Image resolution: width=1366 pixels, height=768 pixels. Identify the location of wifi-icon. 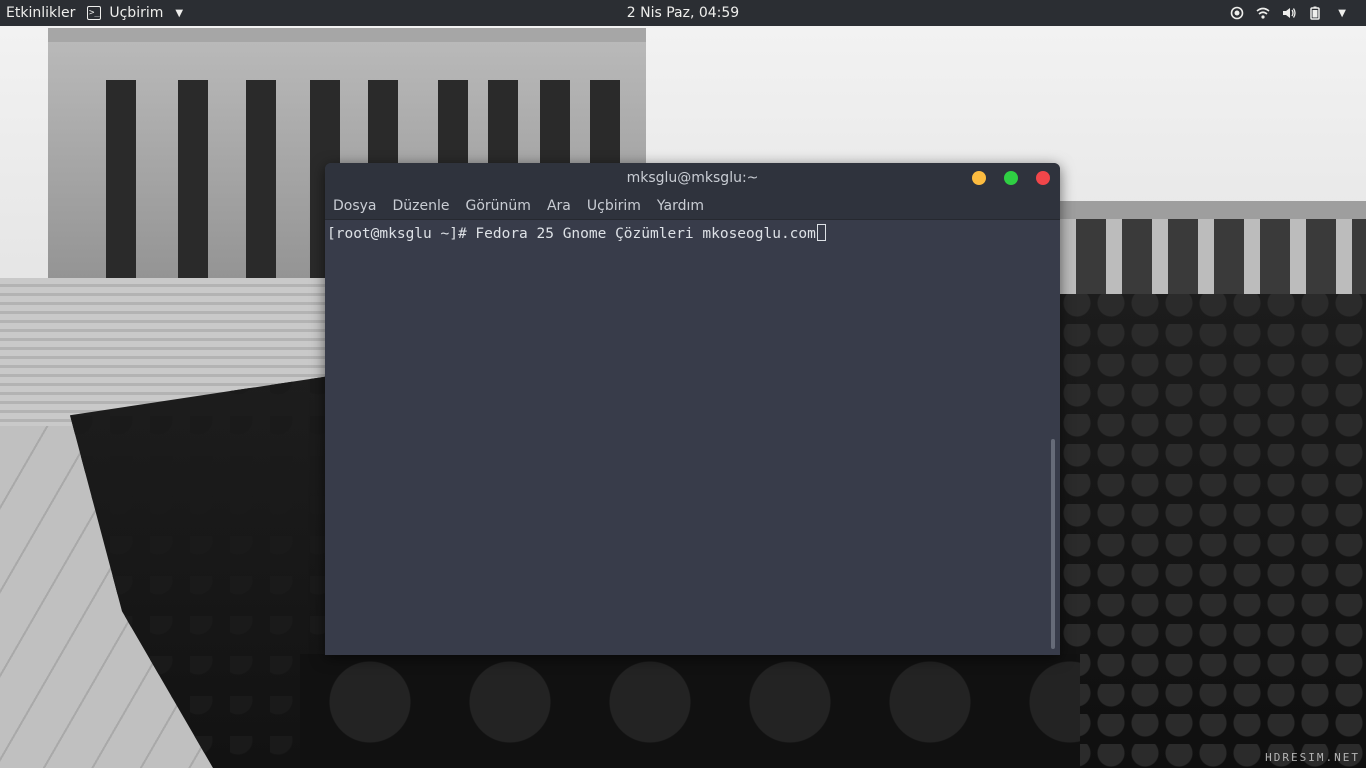
(1263, 13).